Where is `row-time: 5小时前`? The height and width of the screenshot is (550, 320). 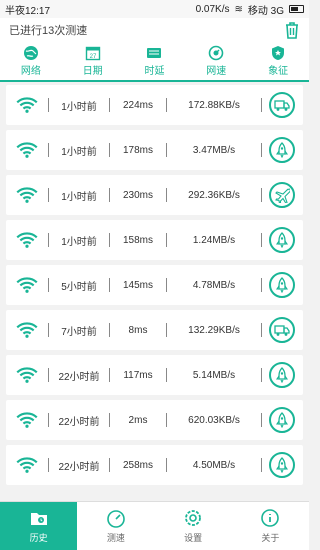 row-time: 5小时前 is located at coordinates (79, 287).